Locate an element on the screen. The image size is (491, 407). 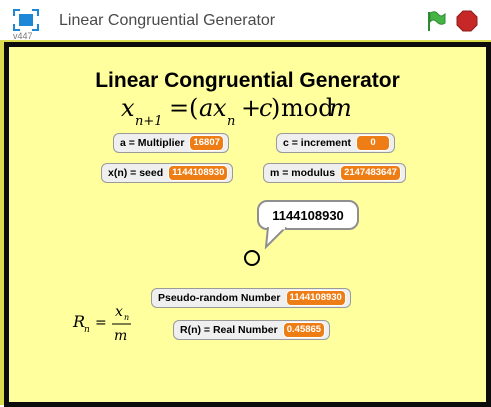
speech-bubble-tail is located at coordinates (275, 238).